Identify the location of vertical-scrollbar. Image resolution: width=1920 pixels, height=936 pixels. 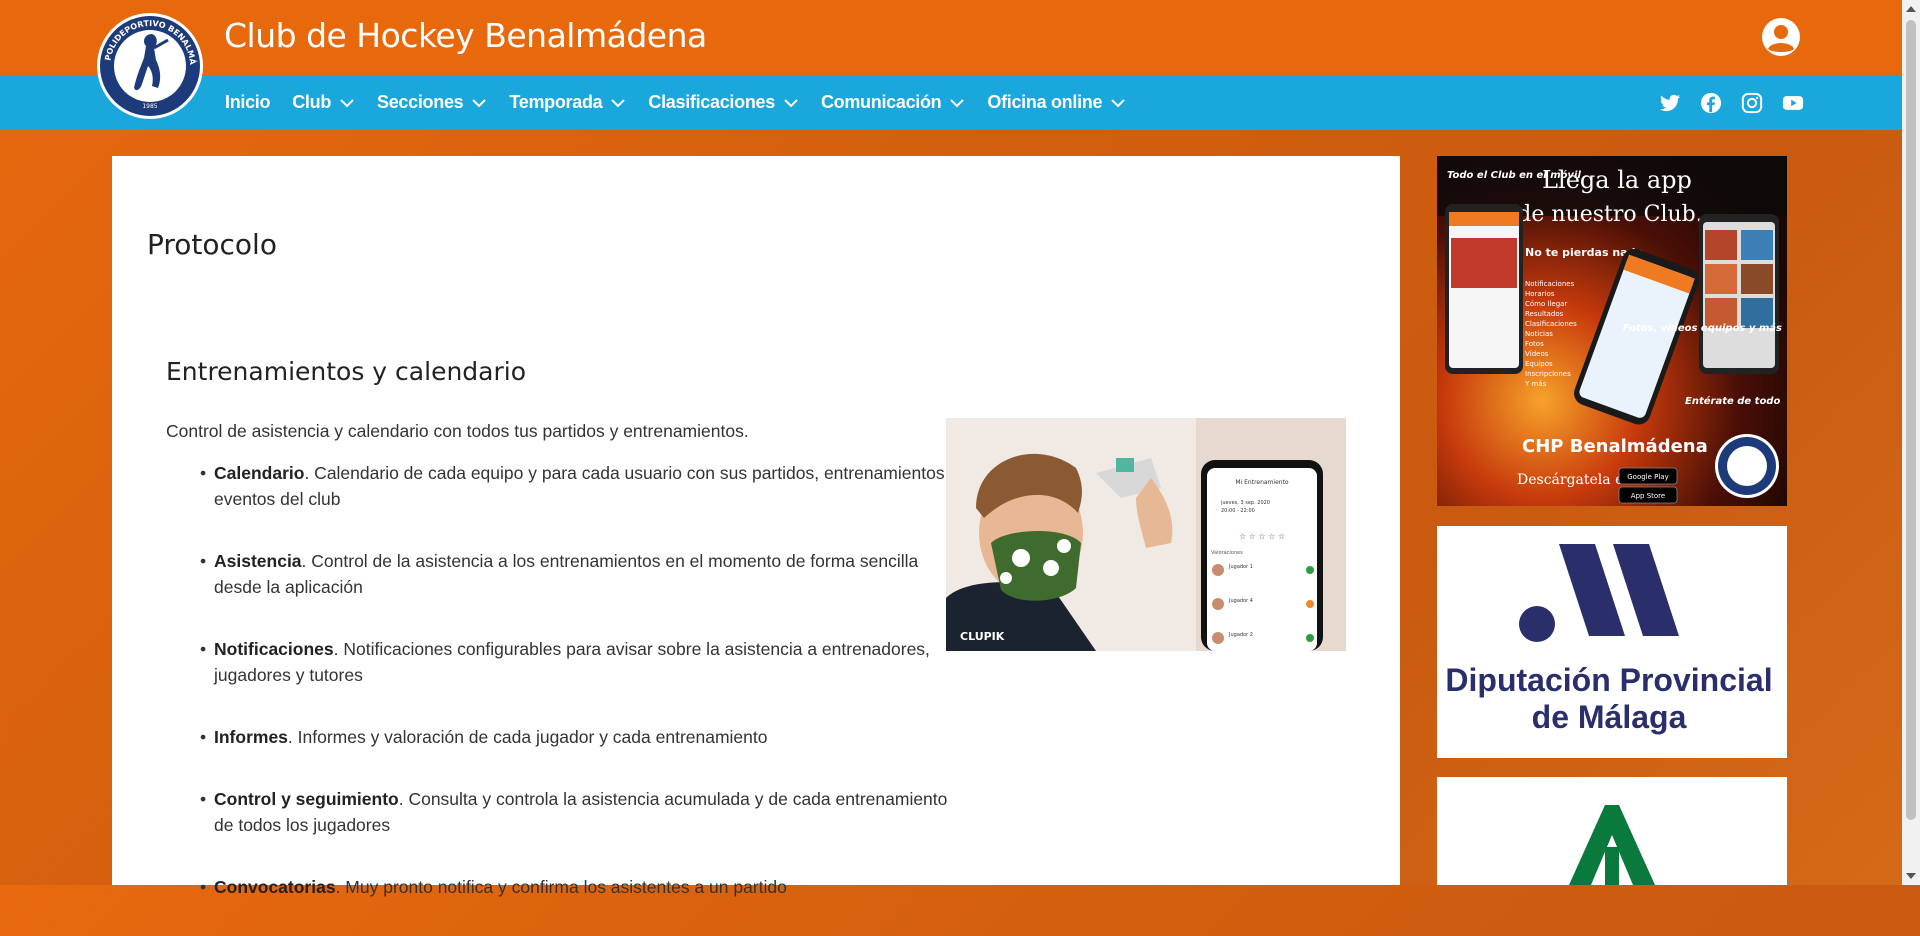
(1911, 442).